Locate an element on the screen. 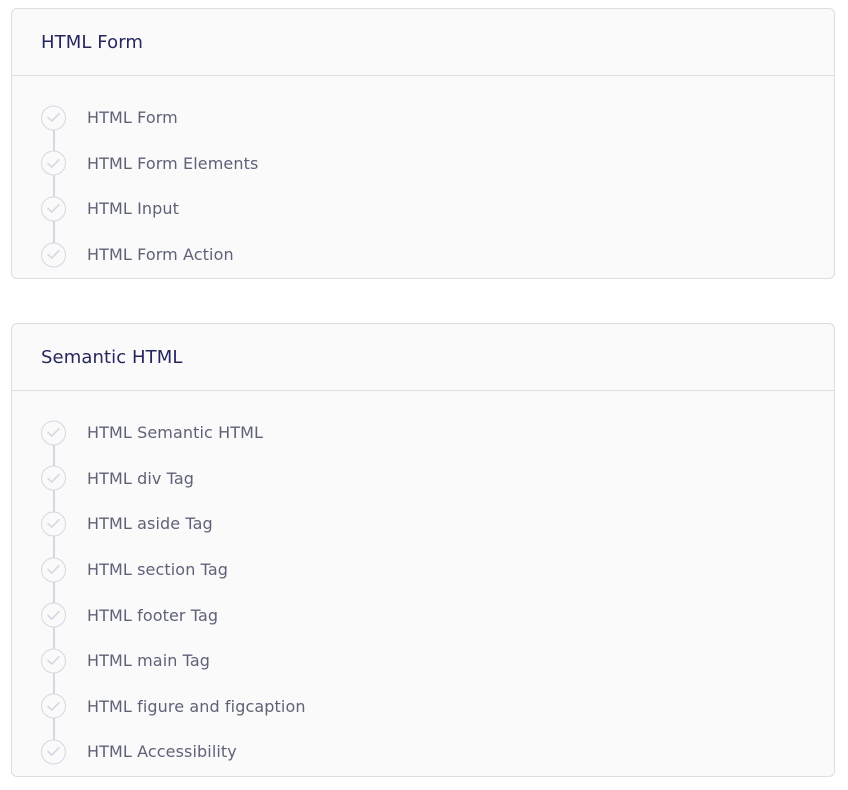 The height and width of the screenshot is (790, 848). lesson-link: HTML Accessibility is located at coordinates (162, 751).